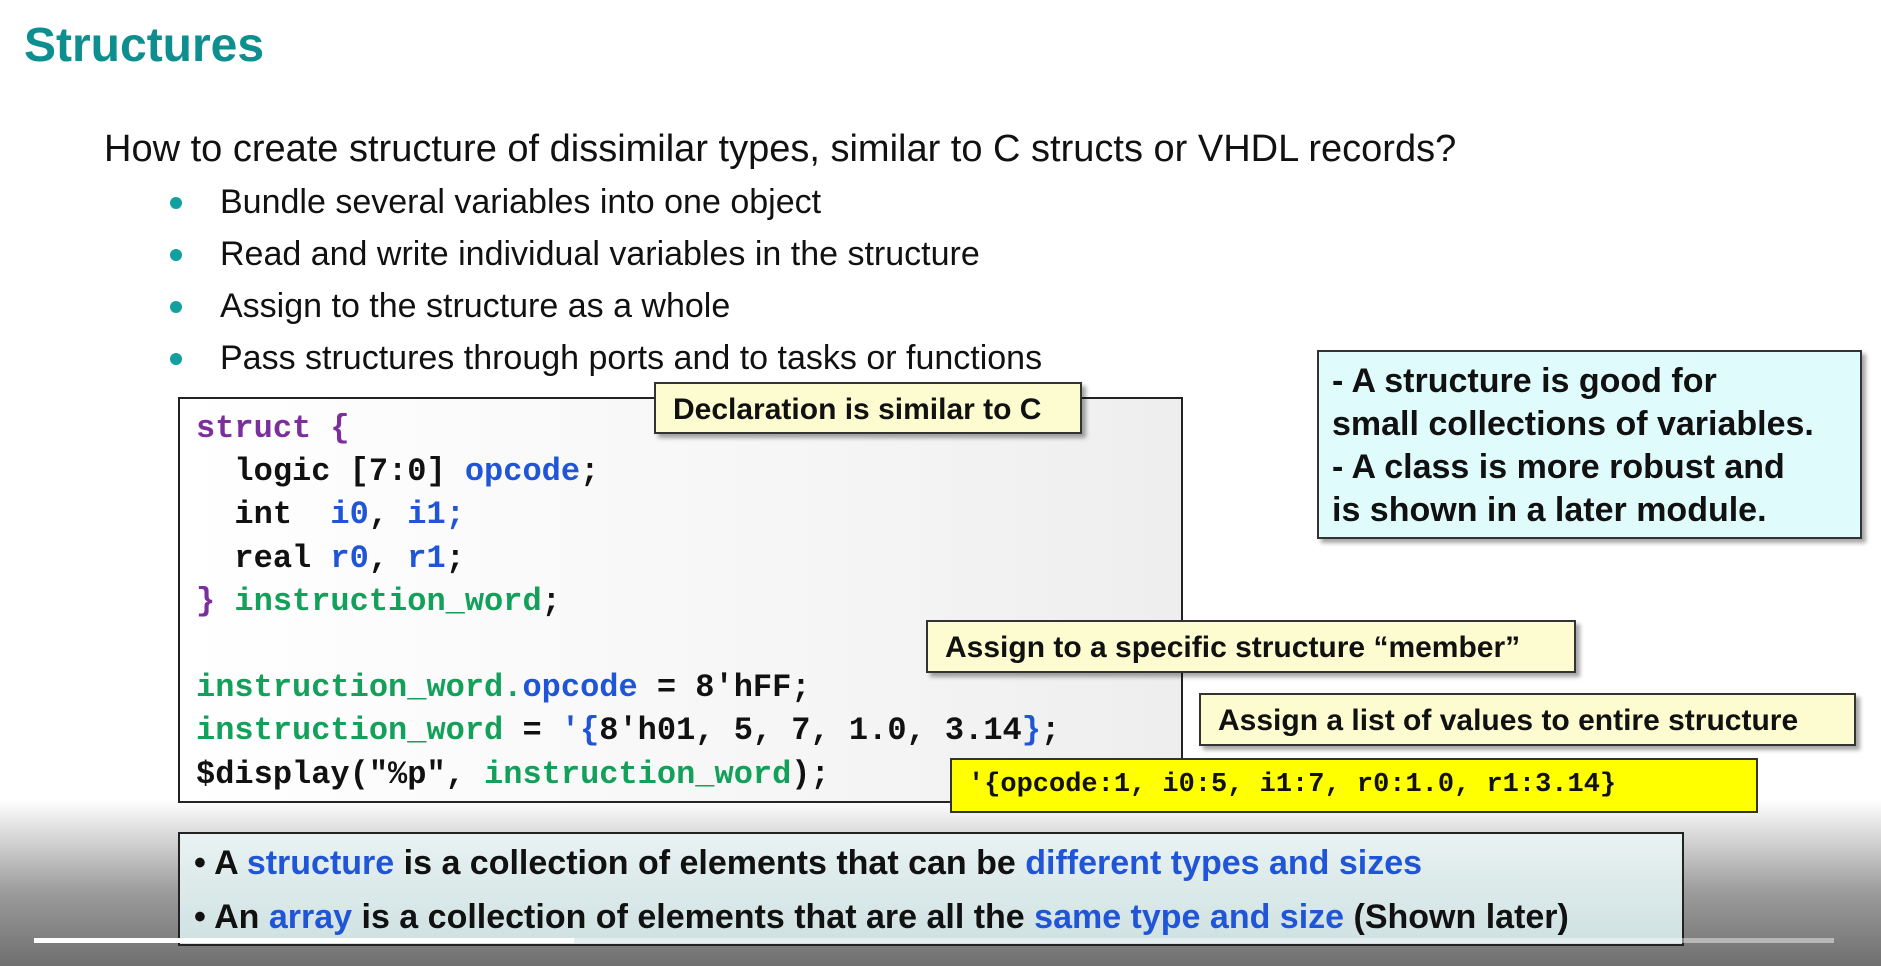 The height and width of the screenshot is (966, 1881). What do you see at coordinates (580, 731) in the screenshot?
I see `code-token: '{` at bounding box center [580, 731].